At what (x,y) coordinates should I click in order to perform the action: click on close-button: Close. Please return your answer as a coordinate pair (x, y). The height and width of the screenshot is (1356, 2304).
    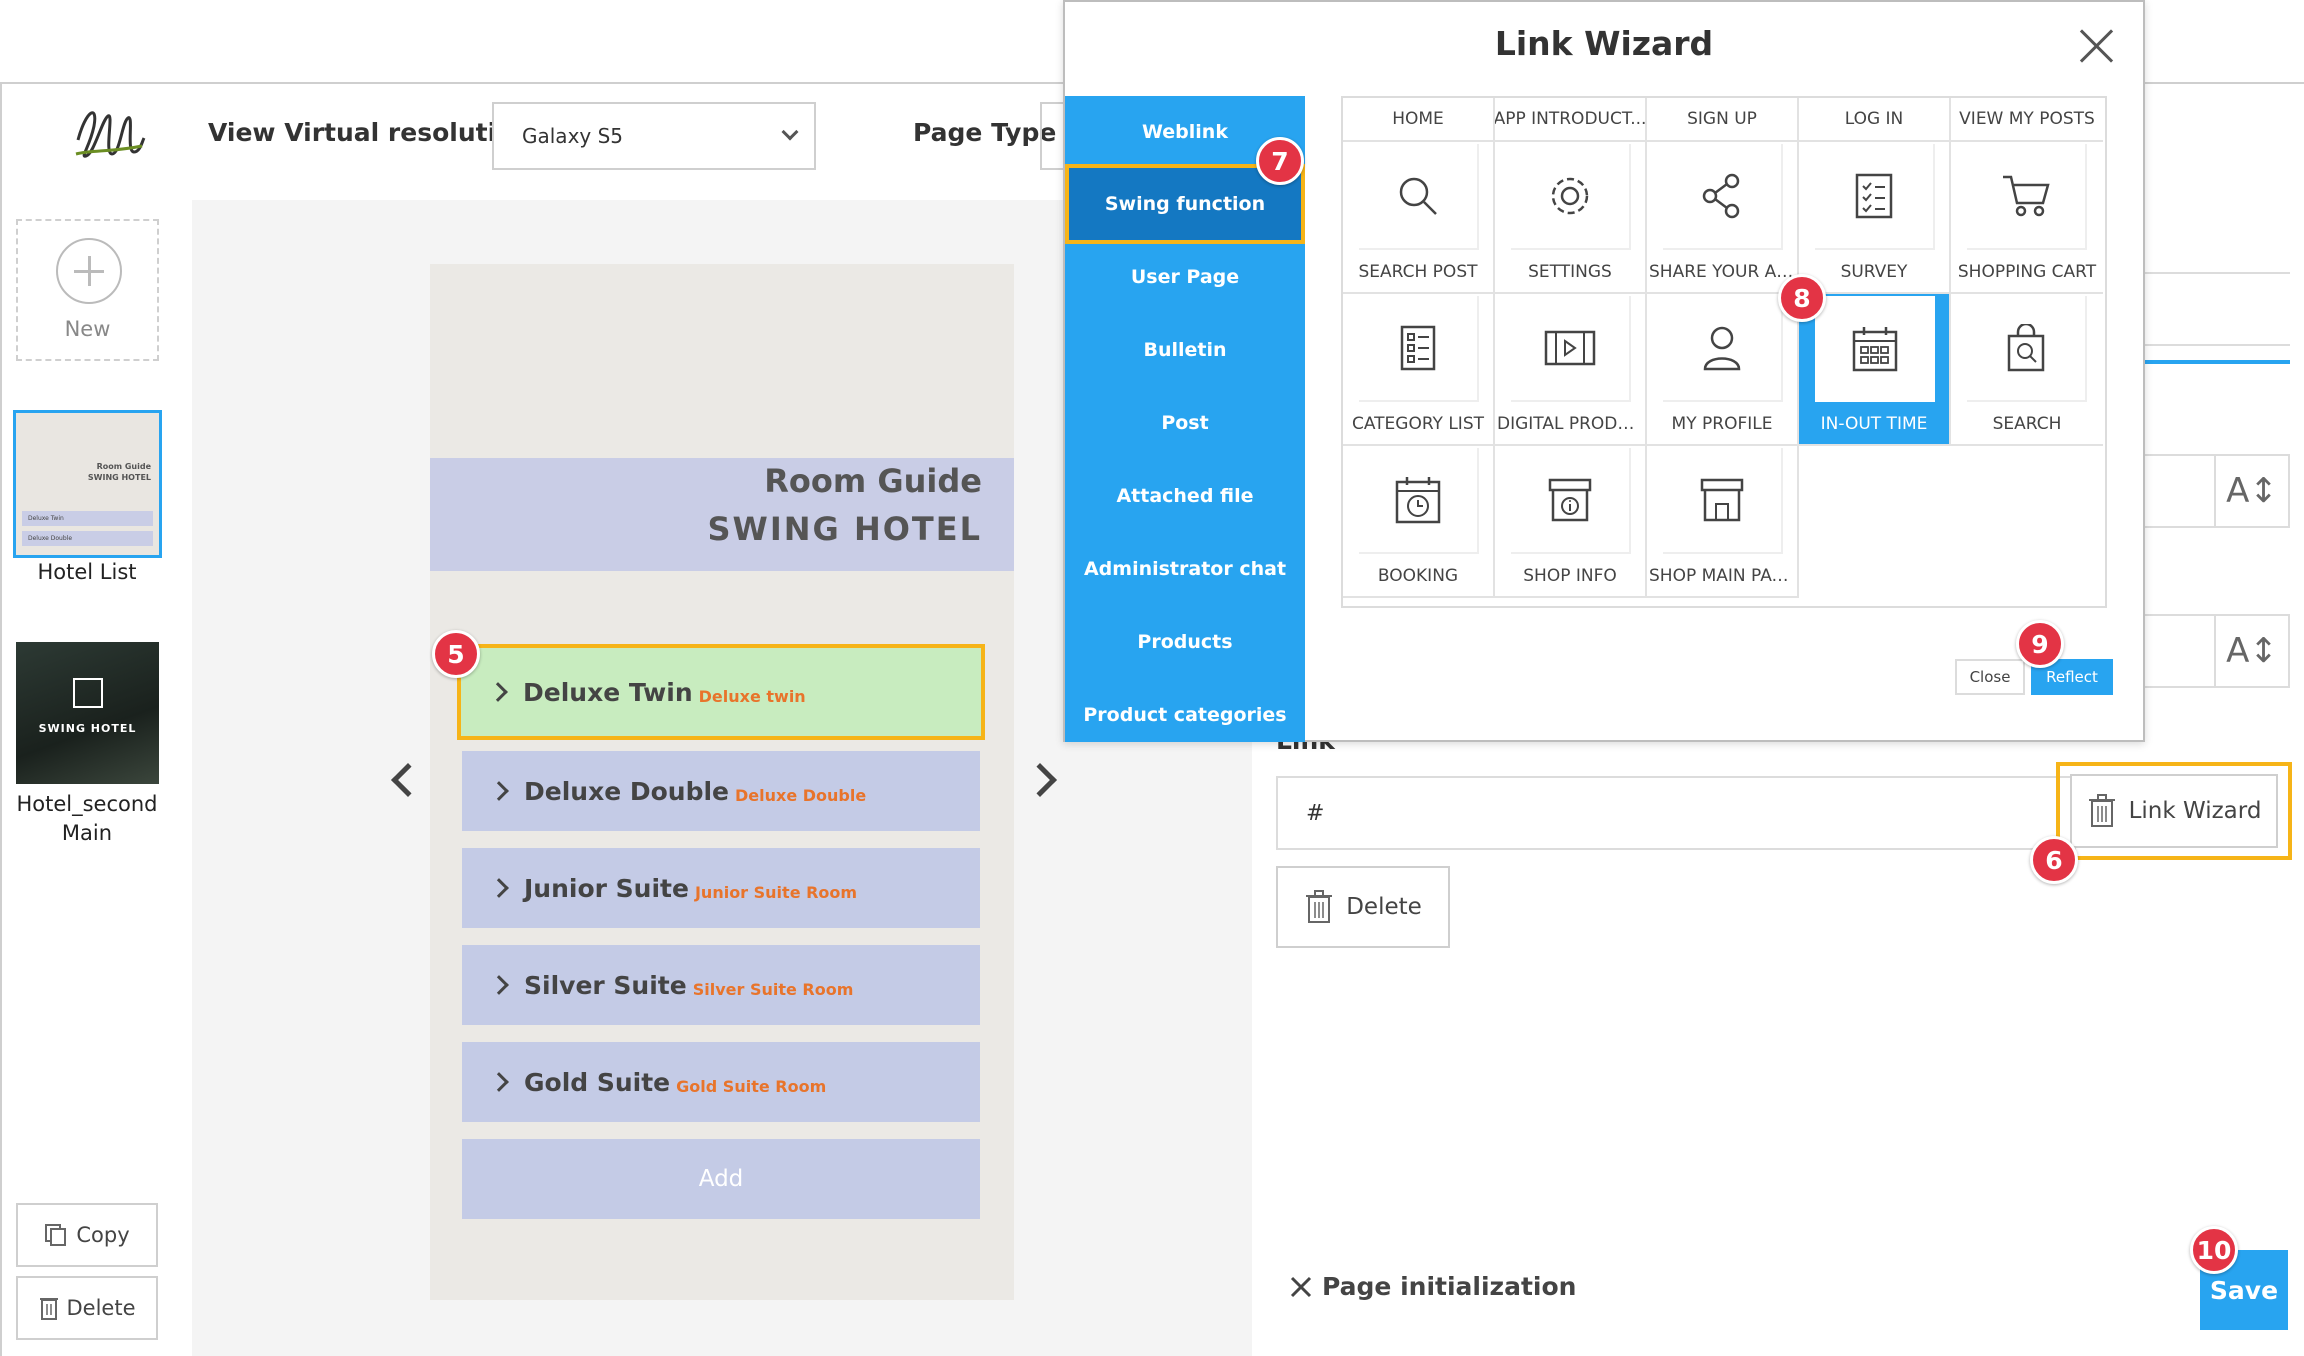
    Looking at the image, I should click on (1990, 677).